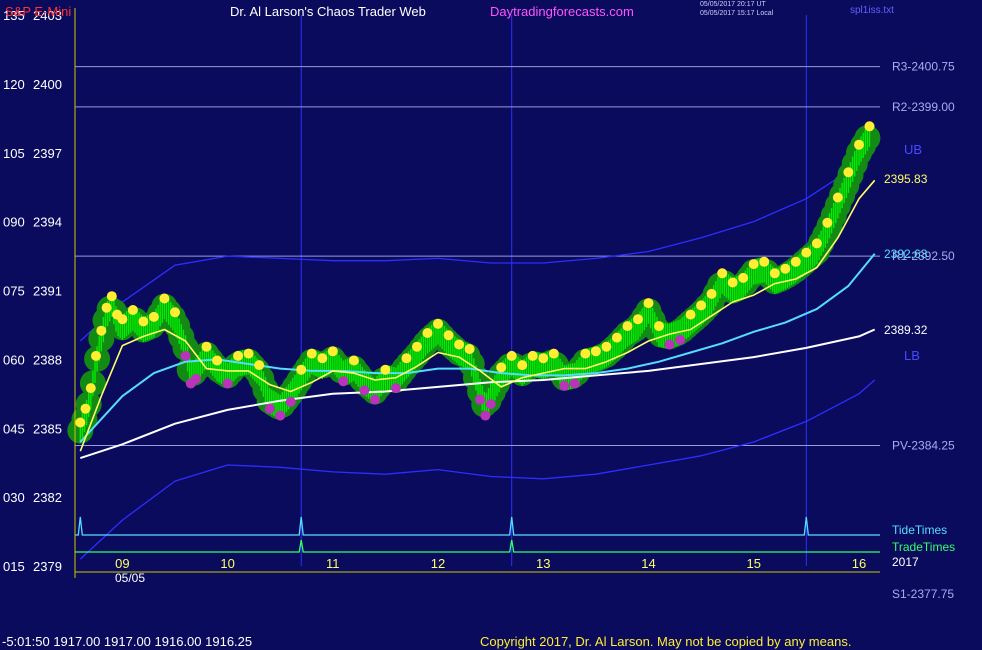  I want to click on level-label-s1: S1-2377.75, so click(923, 594).